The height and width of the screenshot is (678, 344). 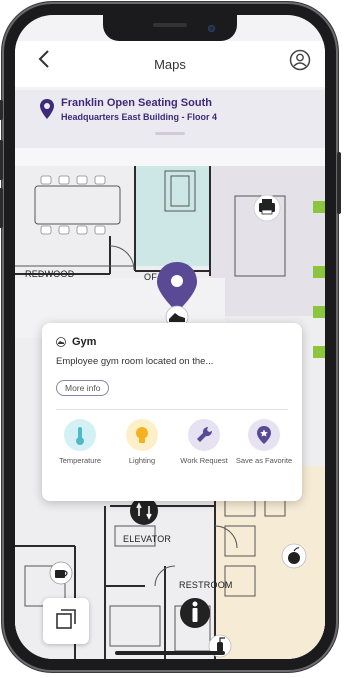 I want to click on lighting-button: Lighting, so click(x=142, y=442).